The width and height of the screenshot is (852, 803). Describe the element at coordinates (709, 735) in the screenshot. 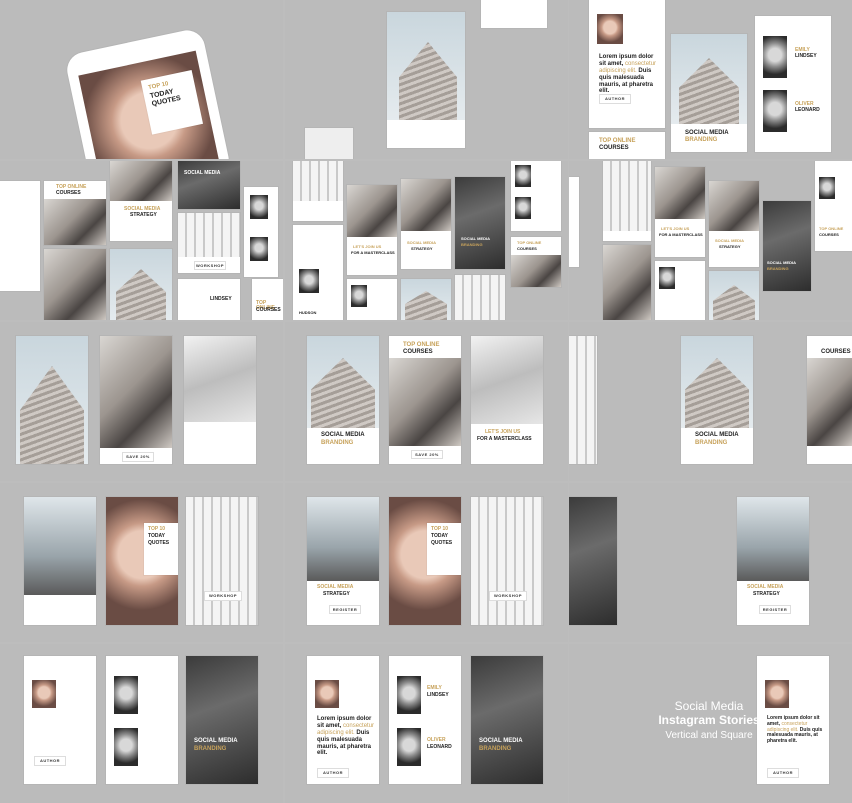

I see `promo-title-3: Vertical and Square` at that location.